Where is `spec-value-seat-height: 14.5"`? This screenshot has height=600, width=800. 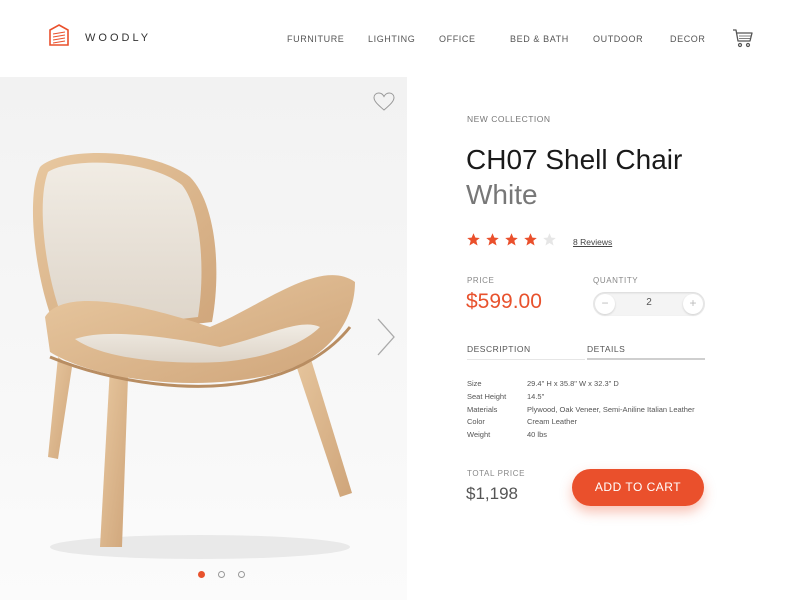 spec-value-seat-height: 14.5" is located at coordinates (536, 396).